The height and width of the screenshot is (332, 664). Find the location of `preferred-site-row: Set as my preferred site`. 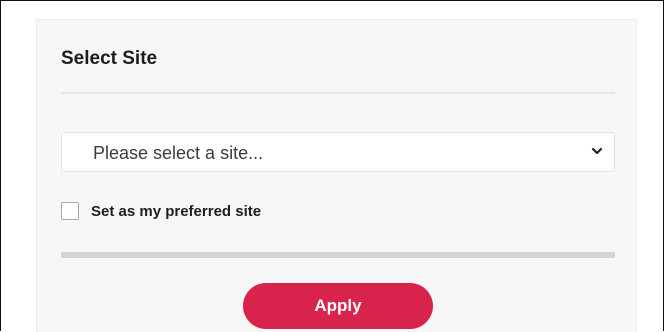

preferred-site-row: Set as my preferred site is located at coordinates (161, 211).